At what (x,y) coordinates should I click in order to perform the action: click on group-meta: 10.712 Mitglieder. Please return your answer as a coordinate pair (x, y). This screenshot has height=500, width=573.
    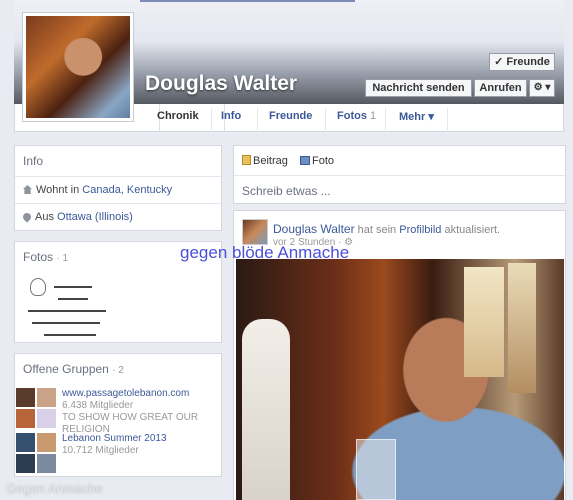
    Looking at the image, I should click on (100, 451).